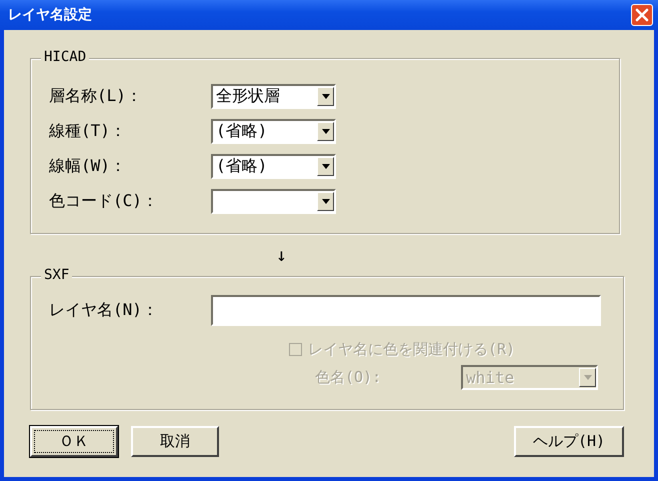 The image size is (658, 481). Describe the element at coordinates (104, 310) in the screenshot. I see `field-label: レイヤ名(N)：` at that location.